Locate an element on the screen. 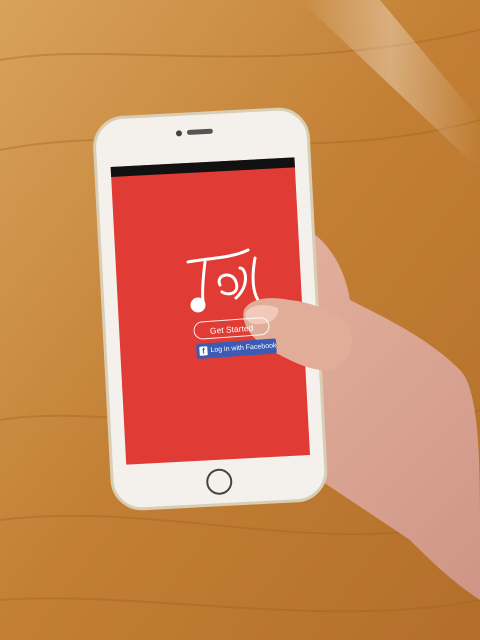 The width and height of the screenshot is (480, 640). facebook-login-label: Log in with Facebook is located at coordinates (243, 348).